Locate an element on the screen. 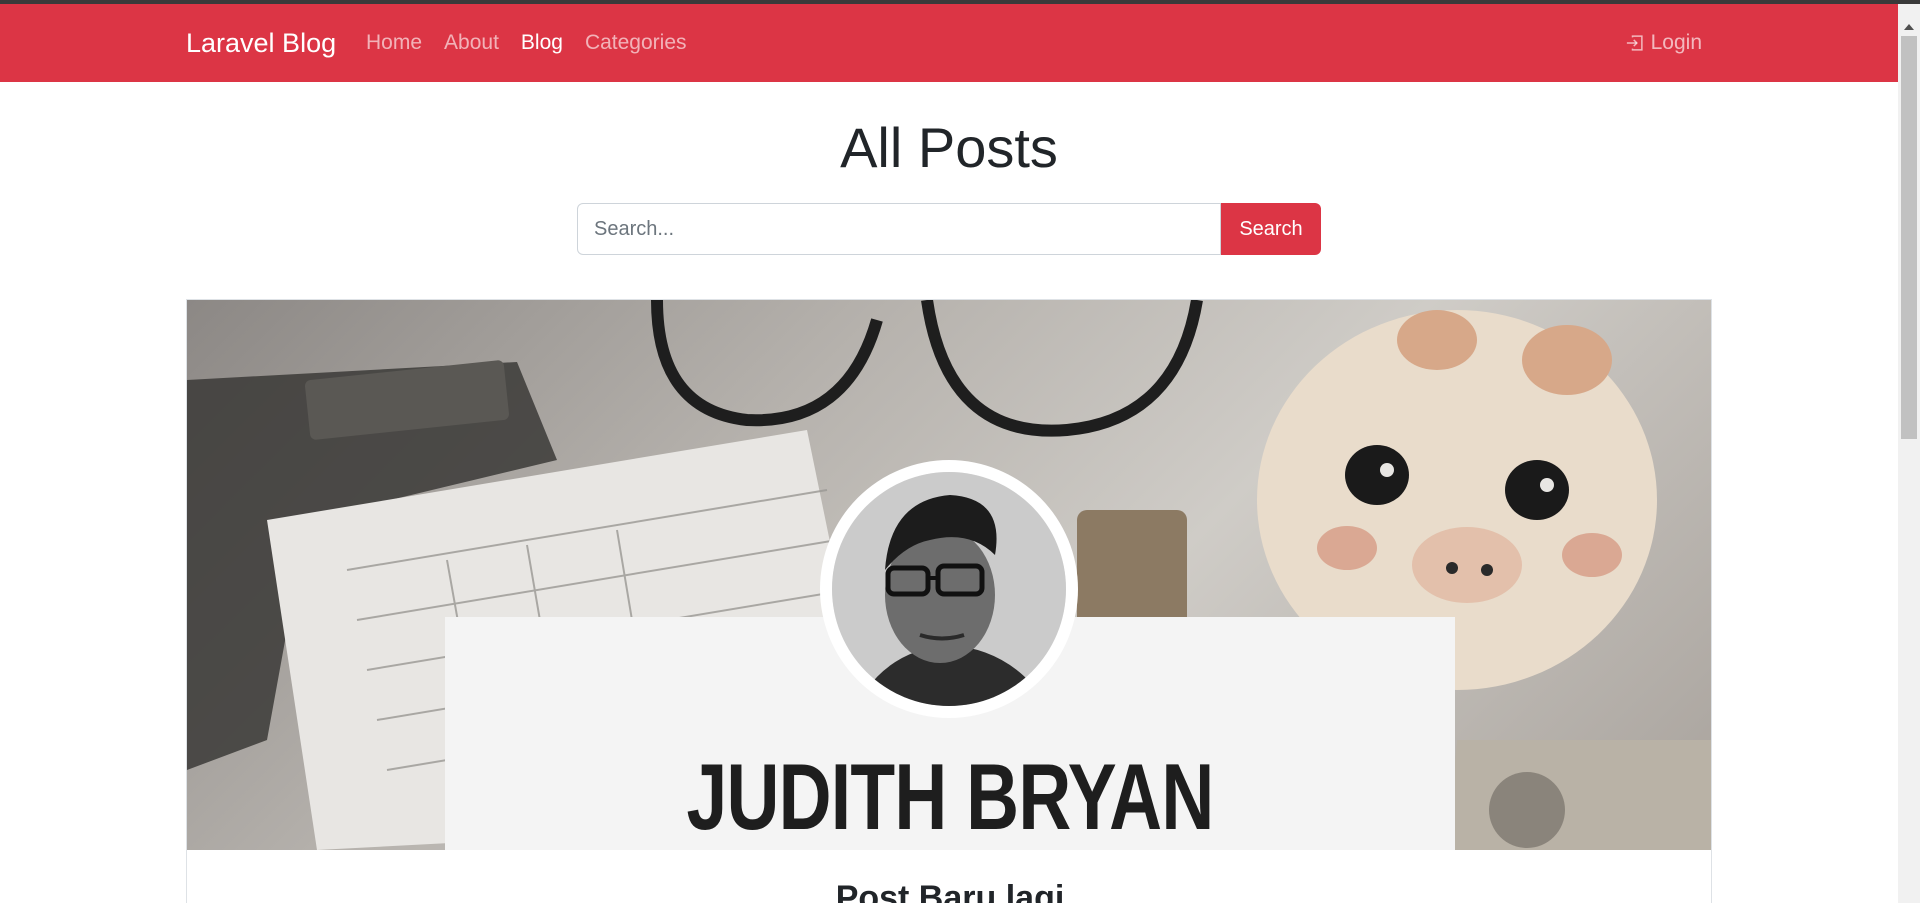  nav-link-home: Home is located at coordinates (394, 43).